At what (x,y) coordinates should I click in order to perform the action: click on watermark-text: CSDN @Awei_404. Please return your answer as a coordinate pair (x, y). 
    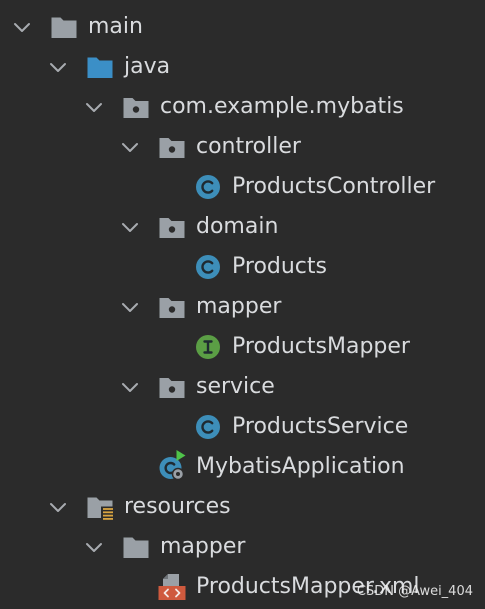
    Looking at the image, I should click on (414, 591).